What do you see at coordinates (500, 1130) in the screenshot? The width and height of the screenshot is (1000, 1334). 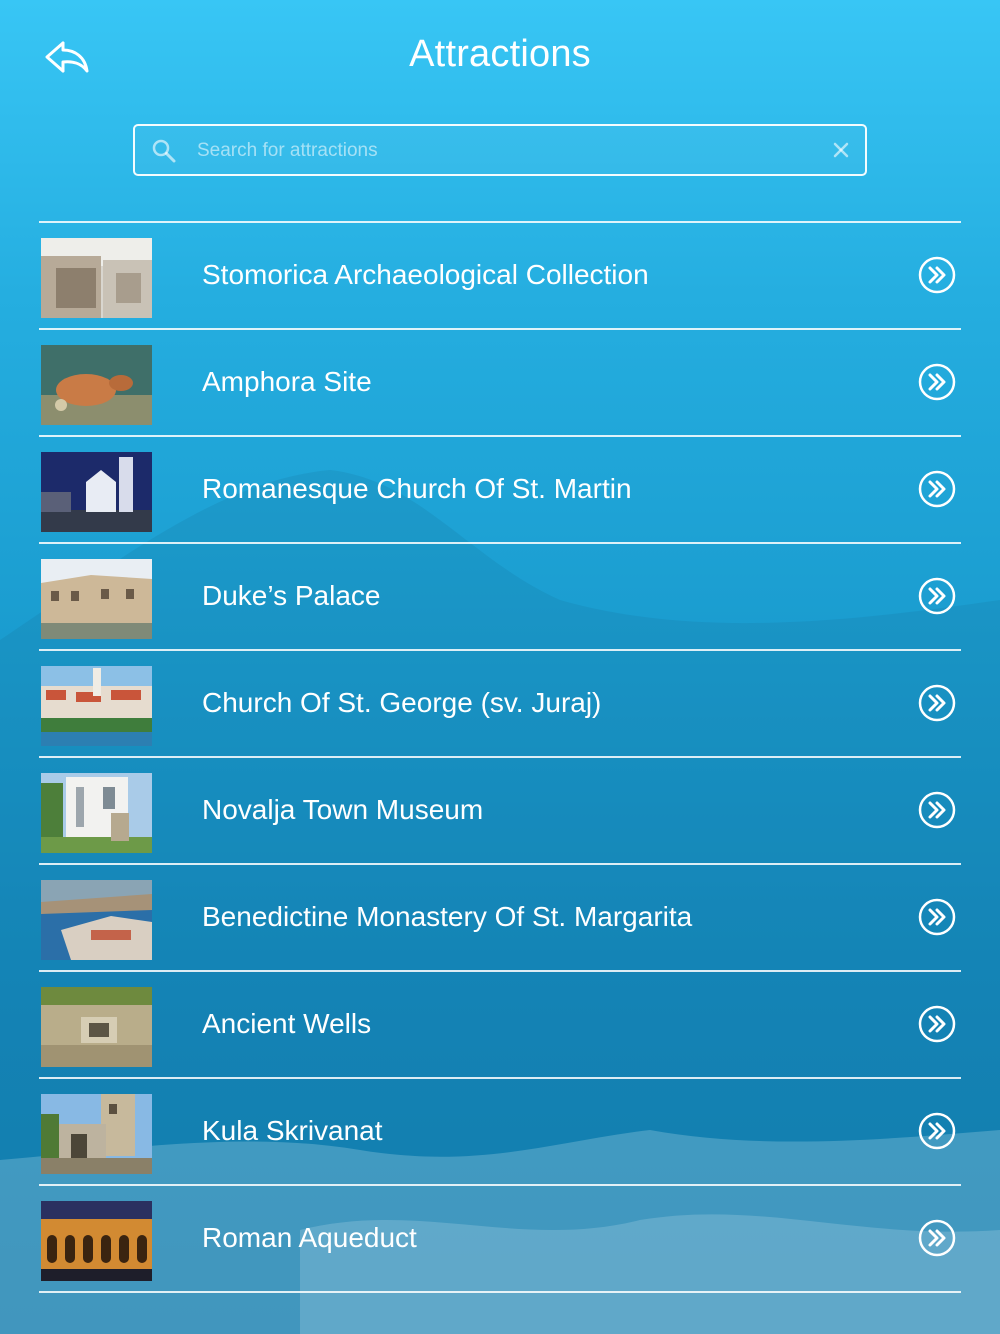 I see `list-item: Kula Skrivanat` at bounding box center [500, 1130].